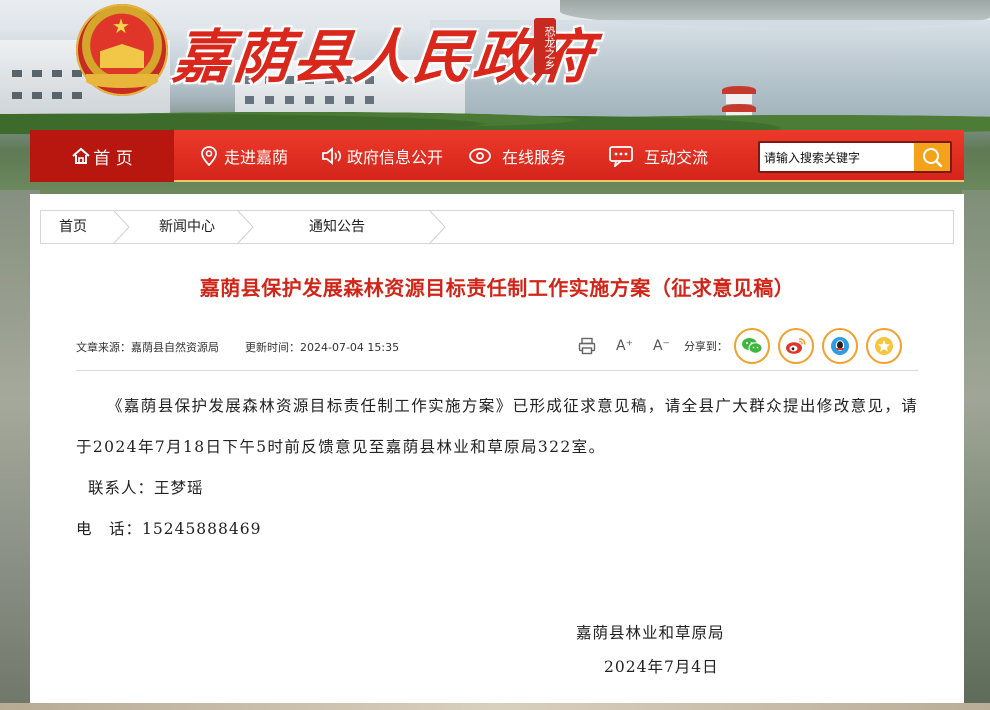  I want to click on article-source: 文章来源：嘉荫县自然资源局, so click(147, 347).